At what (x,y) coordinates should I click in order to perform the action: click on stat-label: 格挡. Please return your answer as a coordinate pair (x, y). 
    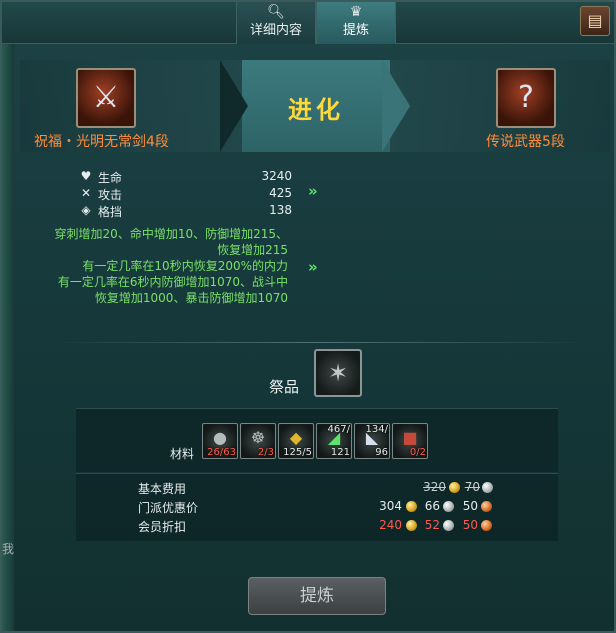
    Looking at the image, I should click on (110, 212).